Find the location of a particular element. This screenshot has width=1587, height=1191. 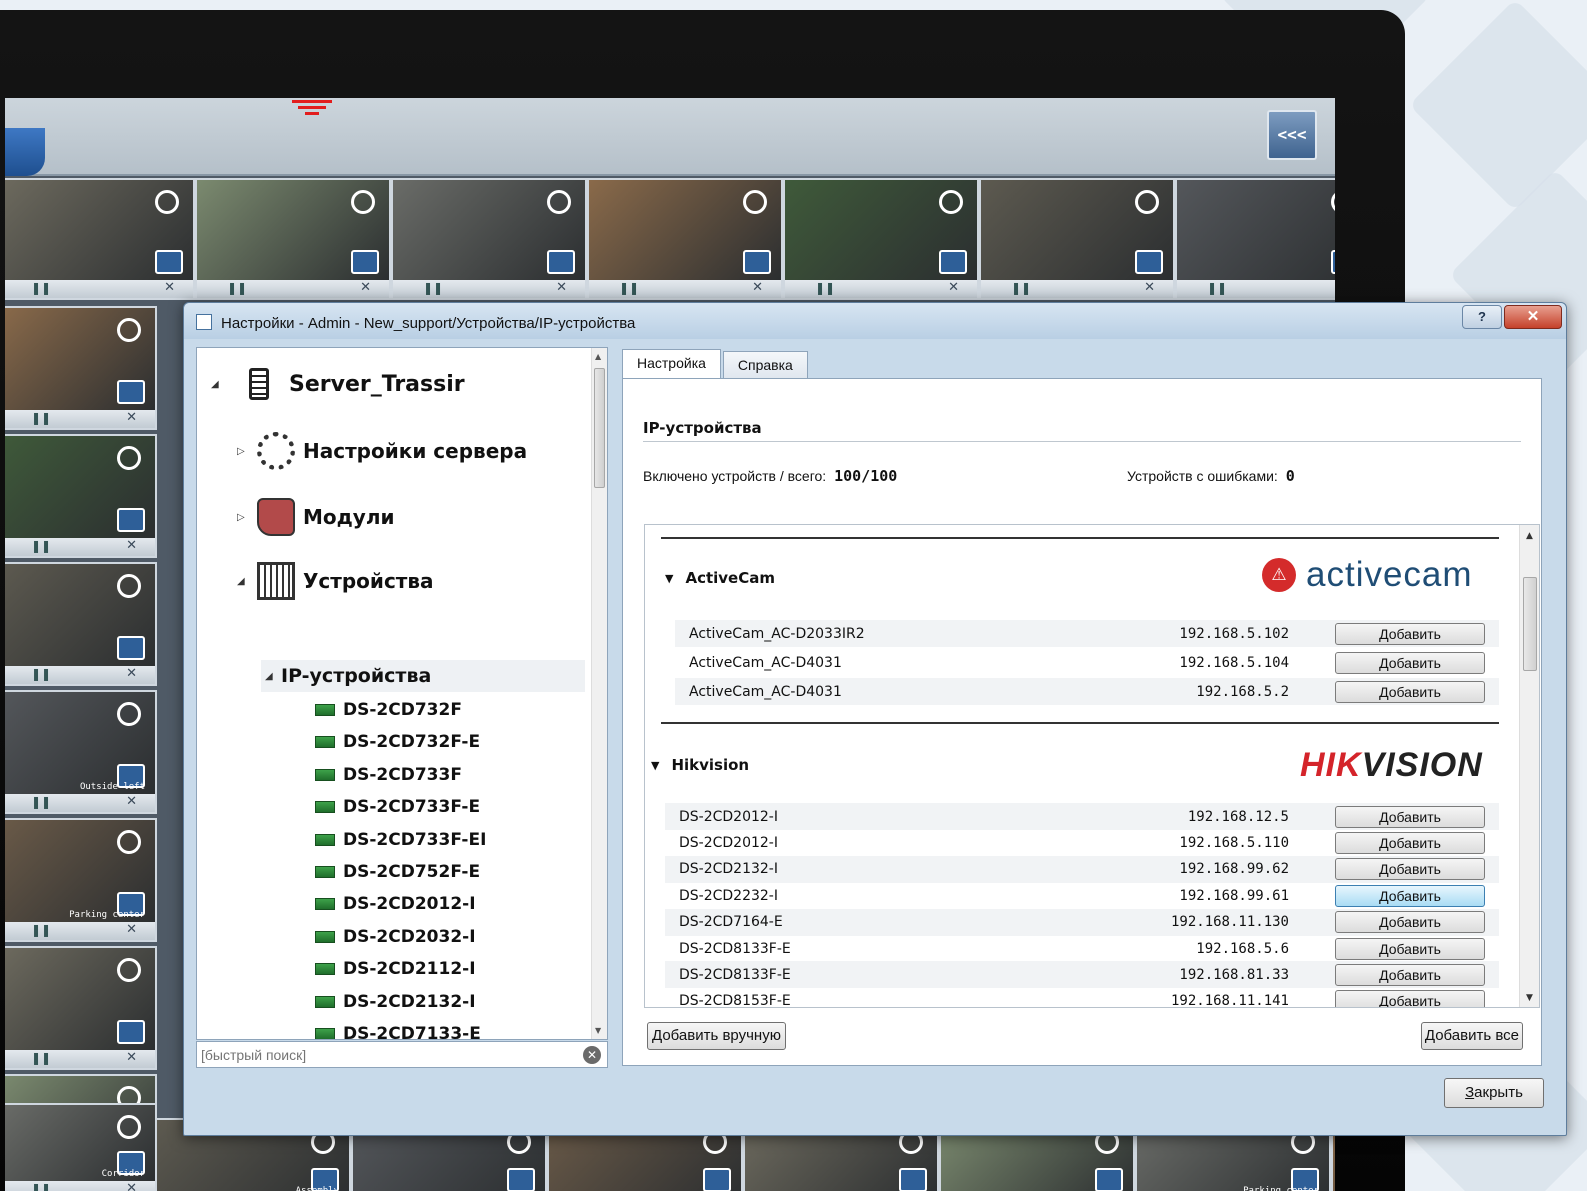

collapse-triangle-icon: ▼ is located at coordinates (669, 578).